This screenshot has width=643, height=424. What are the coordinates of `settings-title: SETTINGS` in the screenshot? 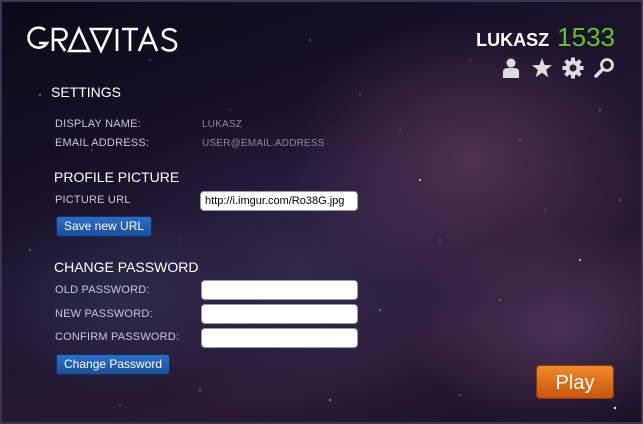 It's located at (86, 92).